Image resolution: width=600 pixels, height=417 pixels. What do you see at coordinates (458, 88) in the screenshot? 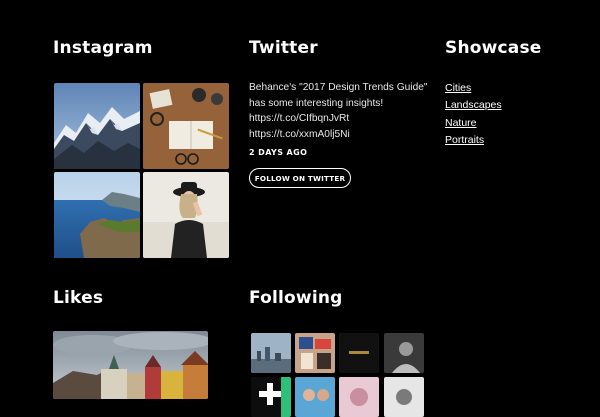
I see `showcase-link-cities: Cities` at bounding box center [458, 88].